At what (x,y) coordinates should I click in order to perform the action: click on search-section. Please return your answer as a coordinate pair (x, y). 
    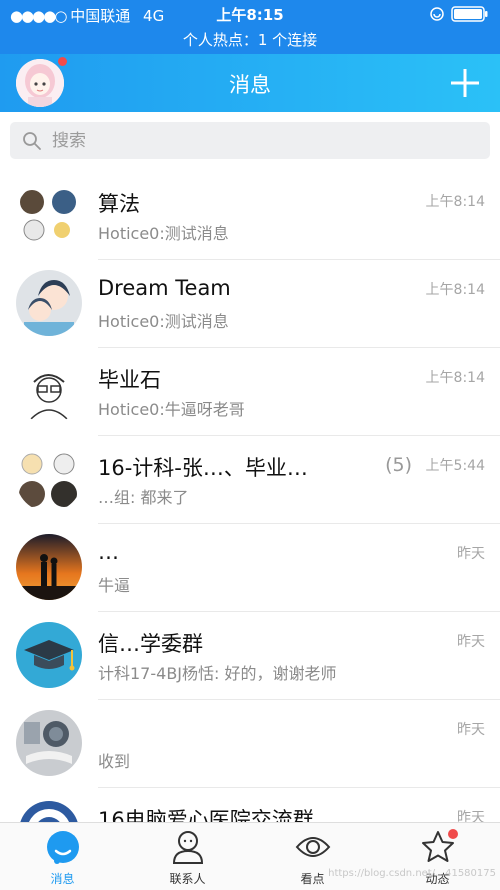
    Looking at the image, I should click on (250, 142).